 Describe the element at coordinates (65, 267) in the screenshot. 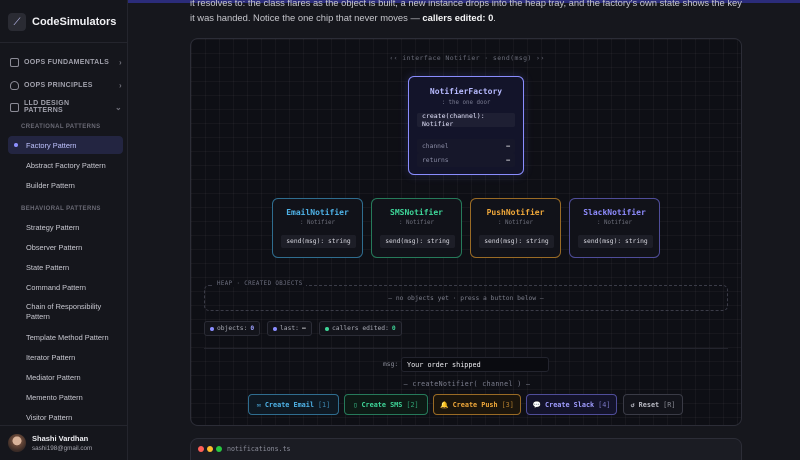

I see `sidebar-item-state-pattern: State Pattern` at that location.